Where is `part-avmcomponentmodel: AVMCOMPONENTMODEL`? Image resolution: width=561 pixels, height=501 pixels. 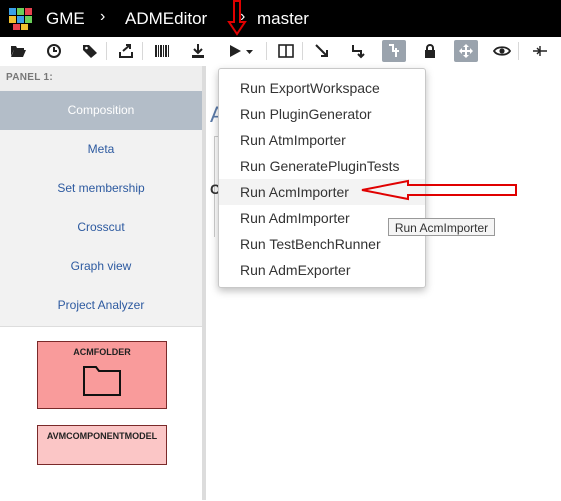
part-avmcomponentmodel: AVMCOMPONENTMODEL is located at coordinates (102, 445).